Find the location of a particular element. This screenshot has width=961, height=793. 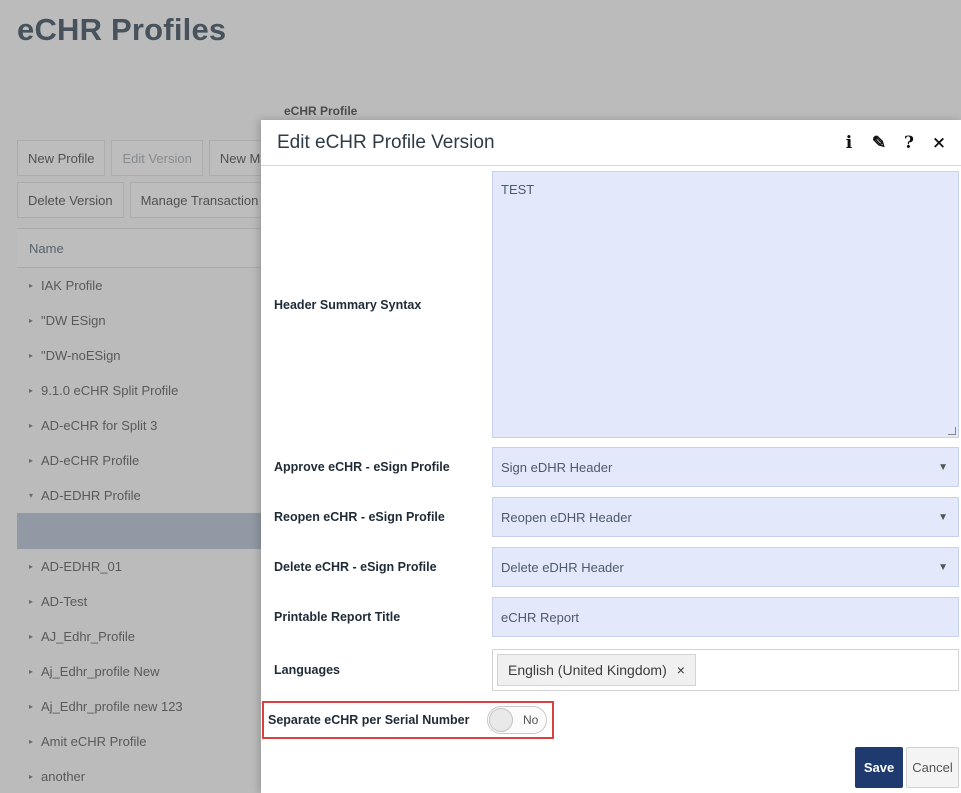

dialog-header-actions: i ✎ ? × is located at coordinates (894, 143).